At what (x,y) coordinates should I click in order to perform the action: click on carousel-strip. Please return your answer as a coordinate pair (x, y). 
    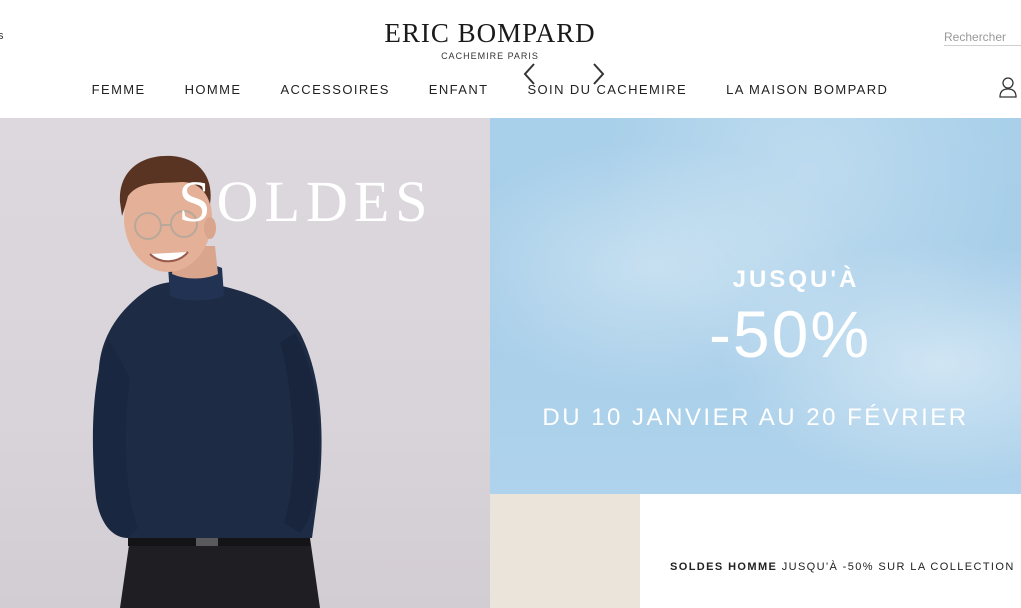
    Looking at the image, I should click on (755, 551).